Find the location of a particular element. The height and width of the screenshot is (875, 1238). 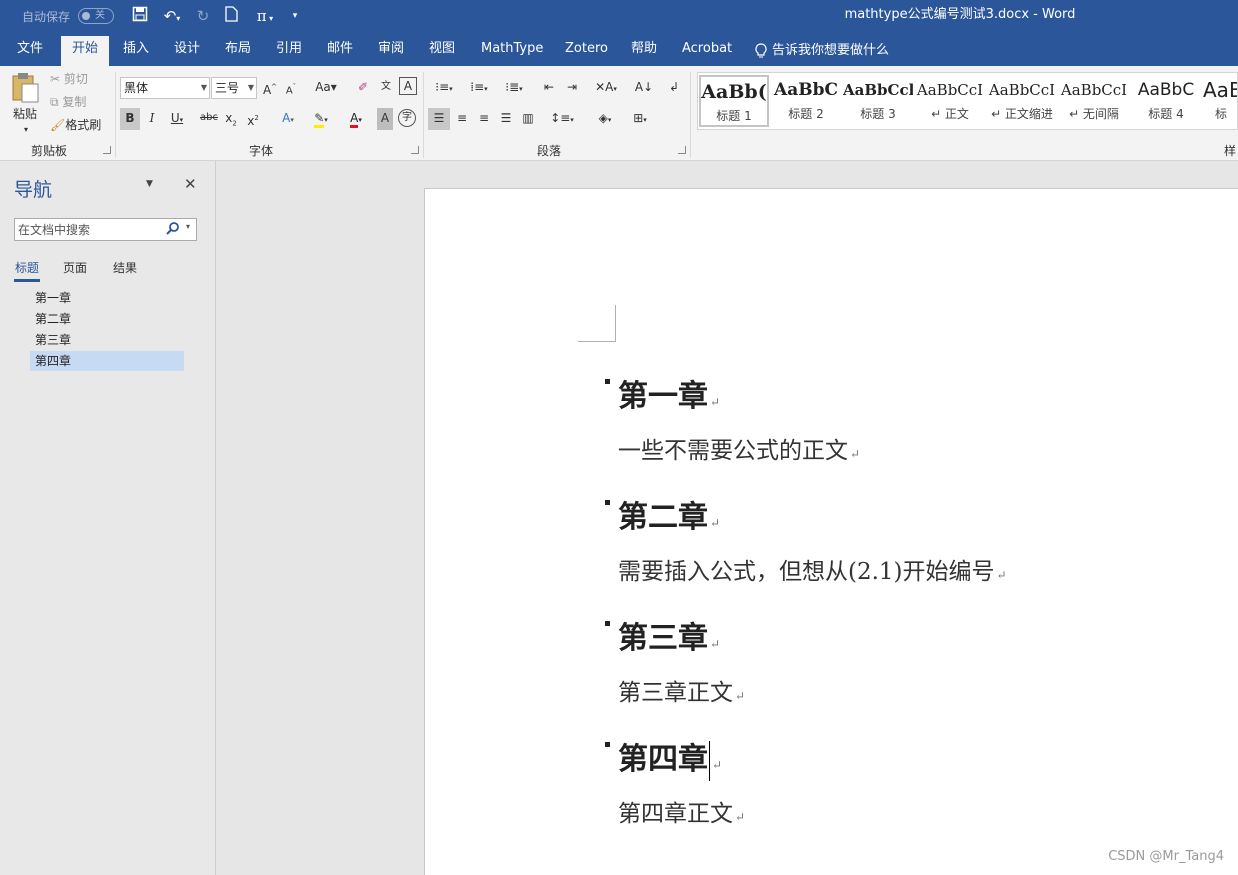

bold-button: B is located at coordinates (130, 119).